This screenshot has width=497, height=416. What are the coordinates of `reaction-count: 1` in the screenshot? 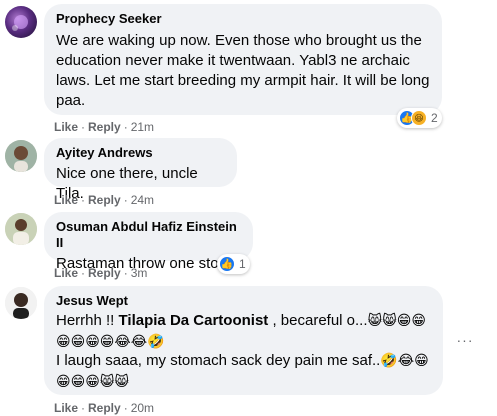 It's located at (242, 264).